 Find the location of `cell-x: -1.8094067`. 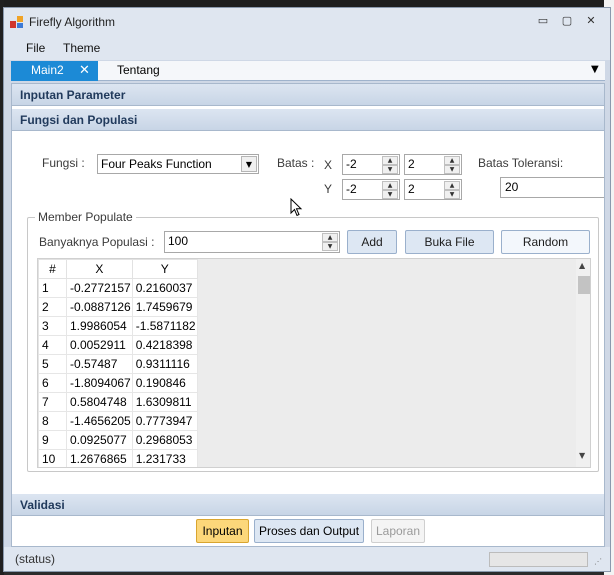

cell-x: -1.8094067 is located at coordinates (99, 383).